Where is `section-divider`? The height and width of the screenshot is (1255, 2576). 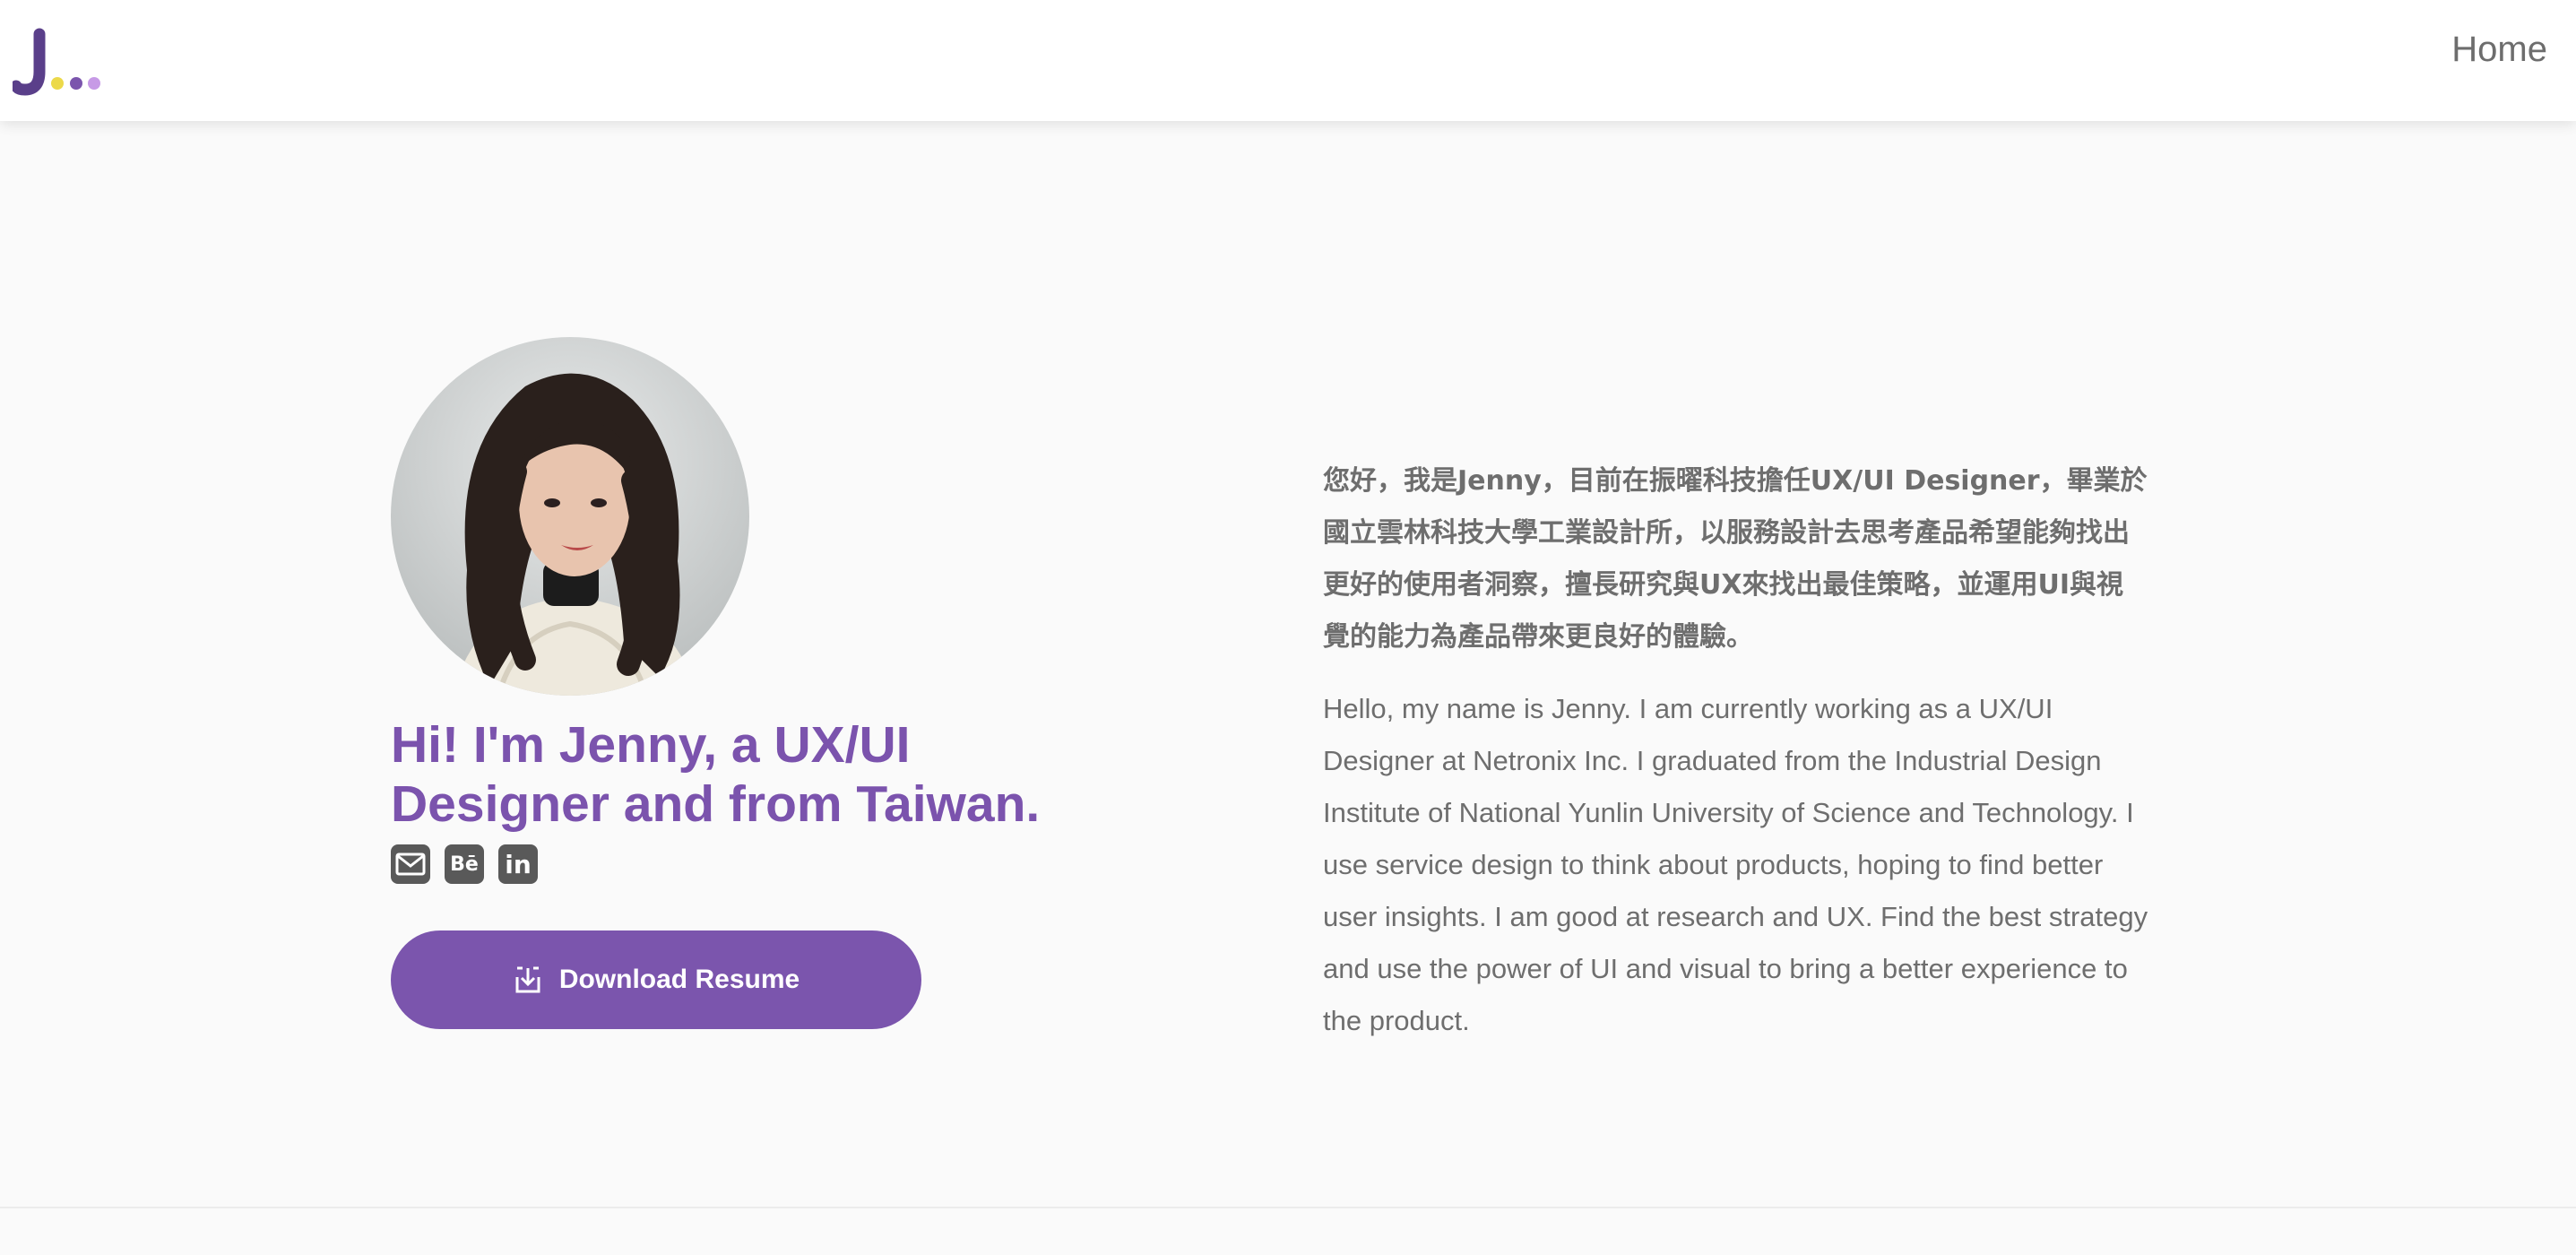
section-divider is located at coordinates (1288, 1207).